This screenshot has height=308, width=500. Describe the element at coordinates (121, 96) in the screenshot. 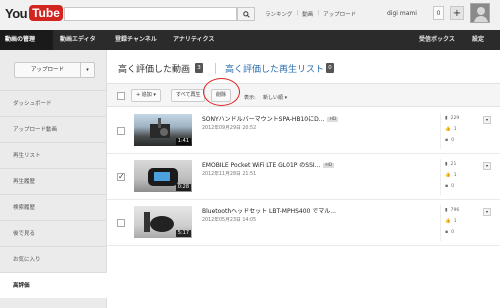

I see `select-all-checkbox` at that location.